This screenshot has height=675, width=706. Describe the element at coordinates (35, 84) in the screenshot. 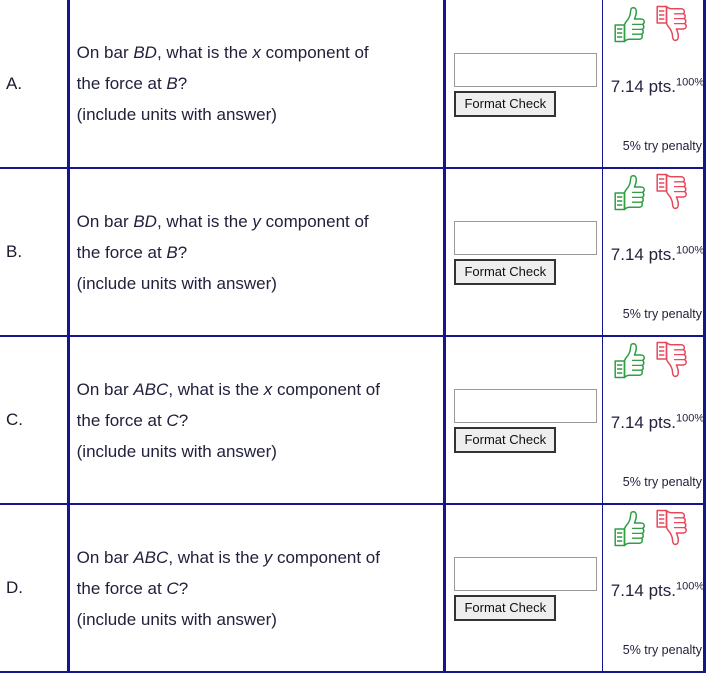

I see `row-label-cell: A.` at that location.